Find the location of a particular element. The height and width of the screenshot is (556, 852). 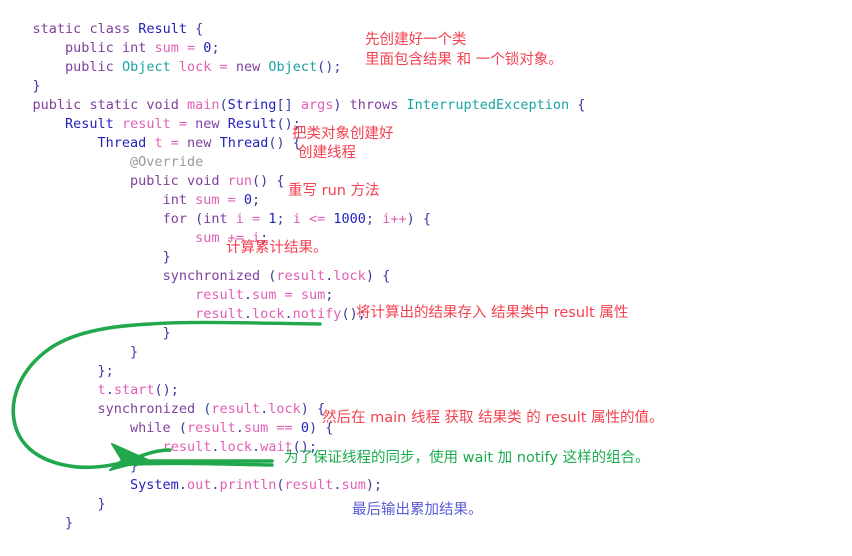

code-line: public void run() { is located at coordinates (426, 181).